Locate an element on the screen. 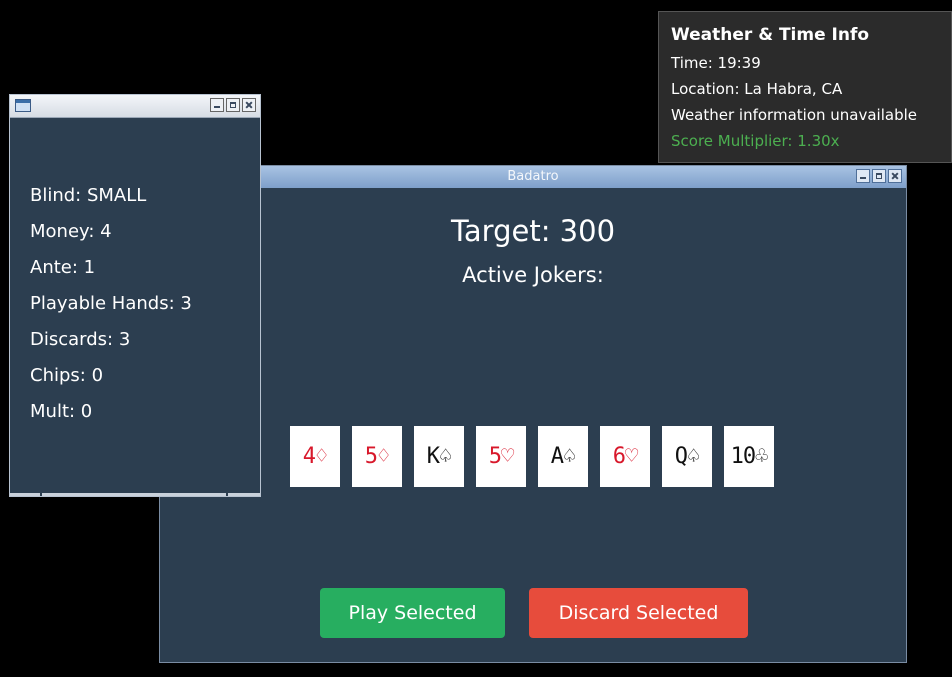  info-time: Time: 19:39 is located at coordinates (716, 63).